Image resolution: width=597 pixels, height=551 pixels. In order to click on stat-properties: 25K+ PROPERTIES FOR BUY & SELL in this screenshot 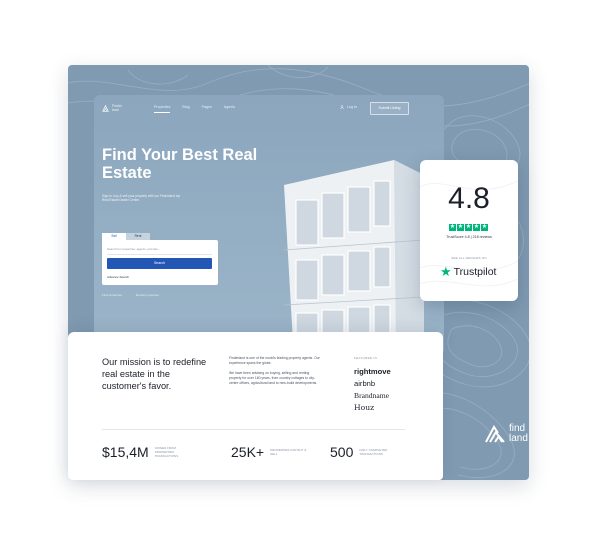, I will do `click(270, 452)`.